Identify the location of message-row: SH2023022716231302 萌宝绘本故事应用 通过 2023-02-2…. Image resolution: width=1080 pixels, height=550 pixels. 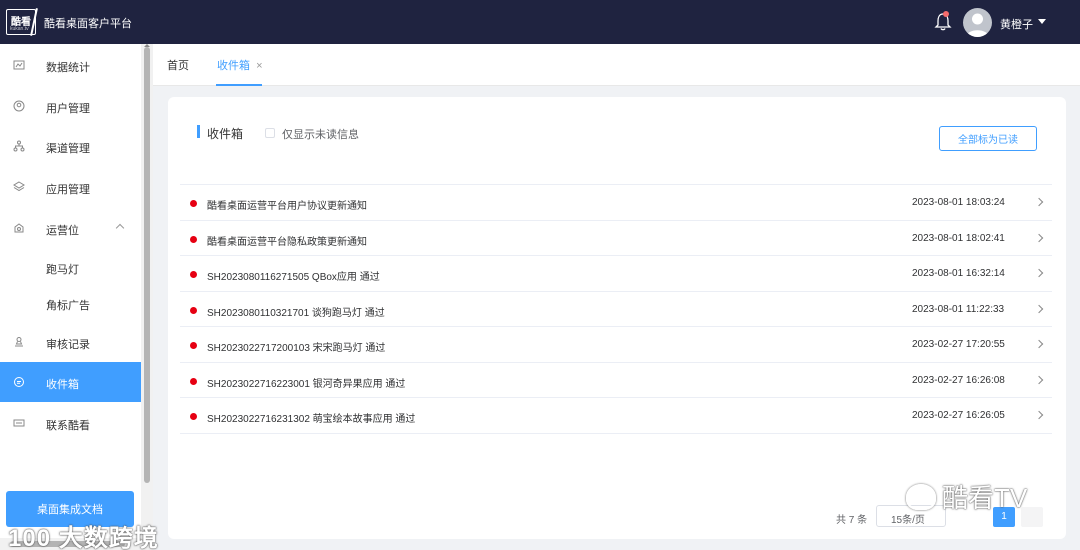
(616, 416).